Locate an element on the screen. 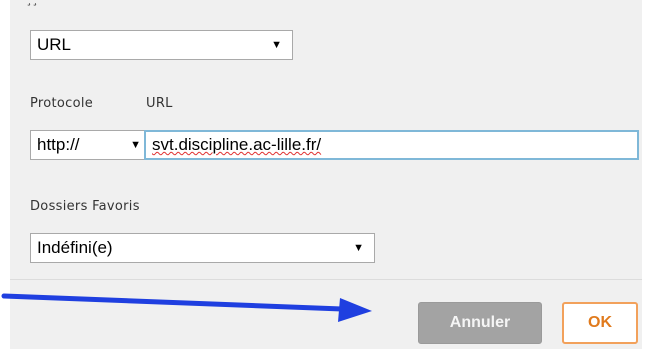 This screenshot has height=349, width=652. type-label-cropped: ¸¸ is located at coordinates (32, 3).